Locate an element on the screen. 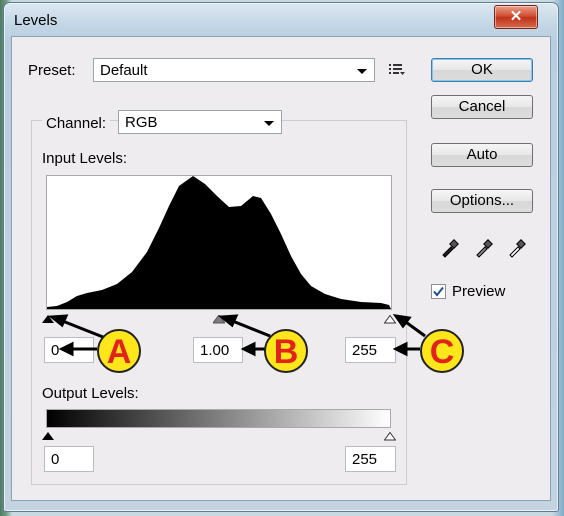 This screenshot has width=564, height=516. callout-c-letter: C is located at coordinates (442, 352).